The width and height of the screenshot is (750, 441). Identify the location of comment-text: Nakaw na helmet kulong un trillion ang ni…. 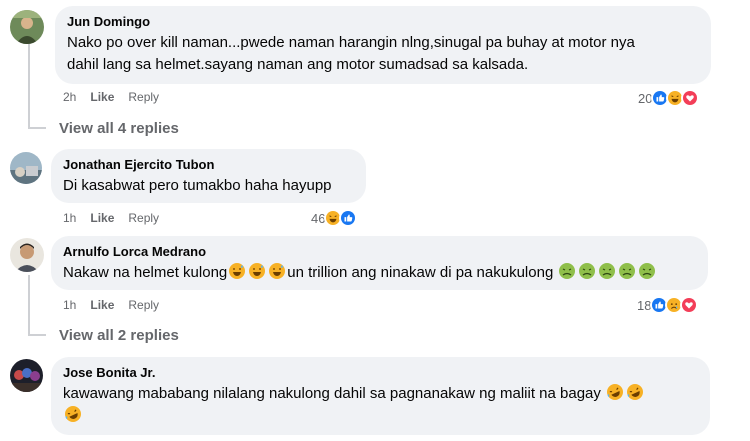
(379, 273).